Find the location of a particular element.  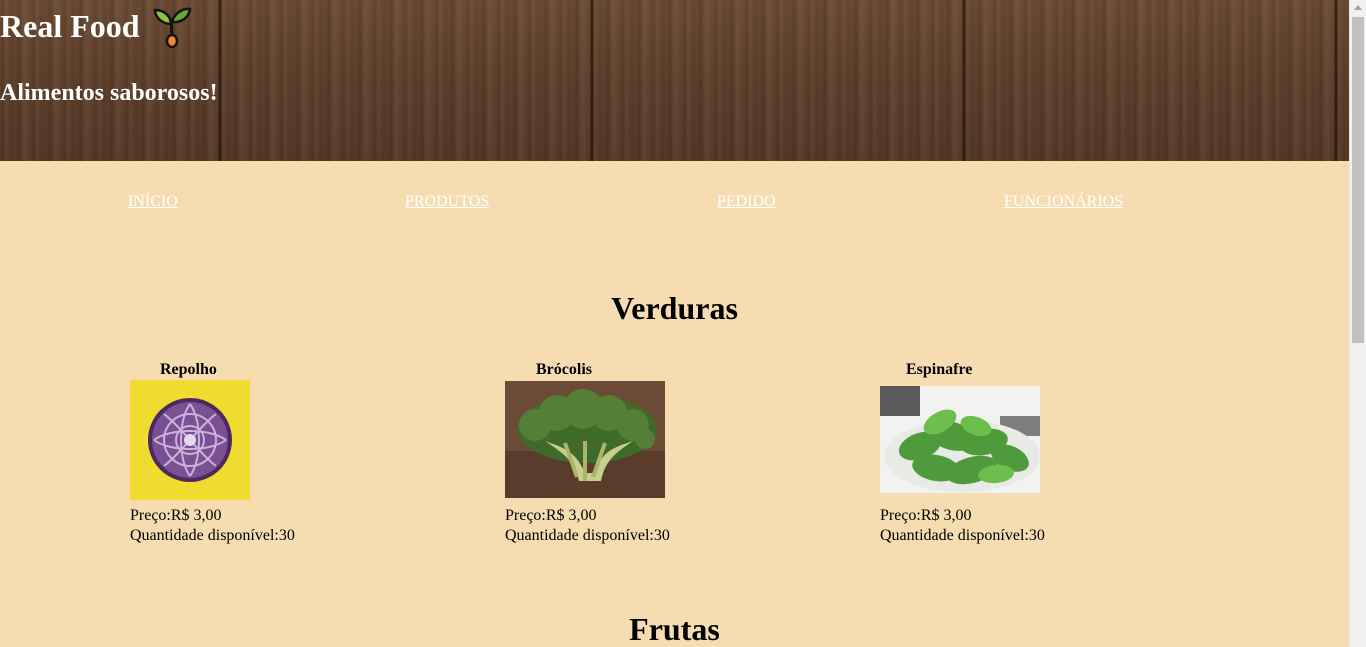

nav-link-inicio: INÍCIO is located at coordinates (153, 202).